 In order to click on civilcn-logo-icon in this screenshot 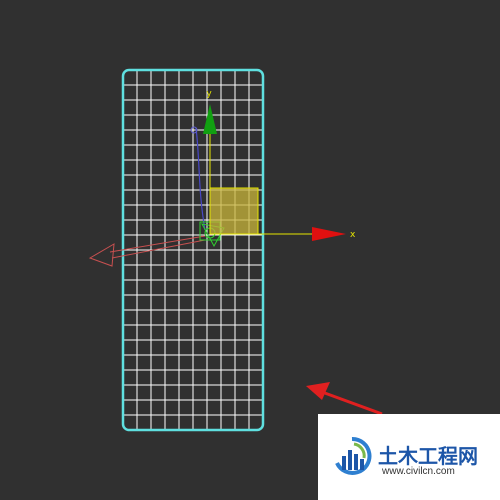, I will do `click(353, 455)`.